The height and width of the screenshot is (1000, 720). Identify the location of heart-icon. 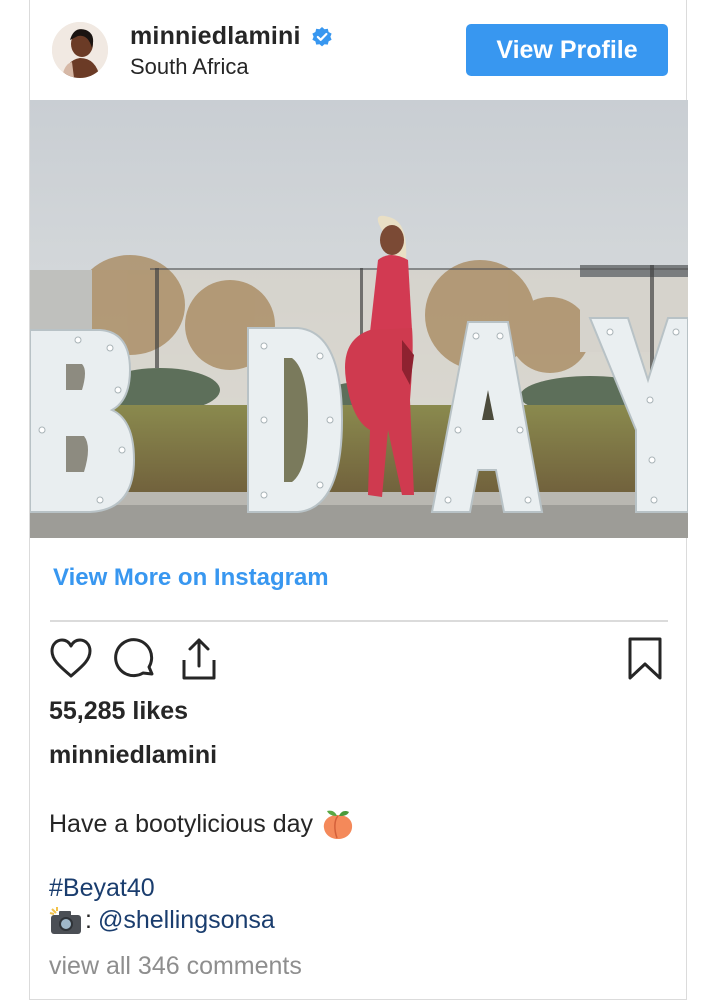
(71, 659).